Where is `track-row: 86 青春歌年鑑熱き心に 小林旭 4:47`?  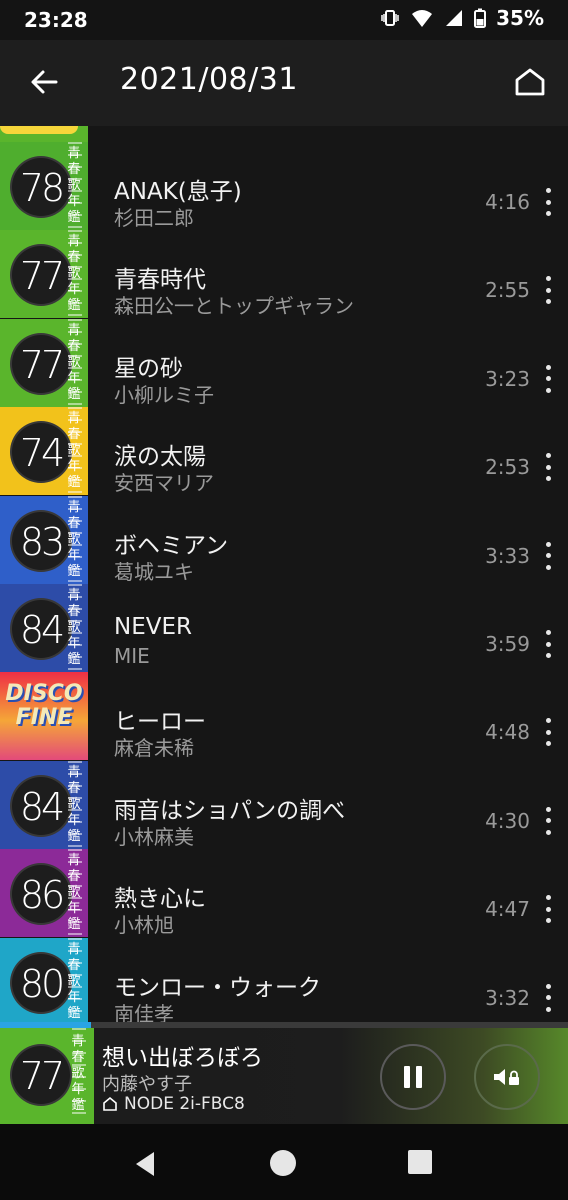 track-row: 86 青春歌年鑑熱き心に 小林旭 4:47 is located at coordinates (284, 893).